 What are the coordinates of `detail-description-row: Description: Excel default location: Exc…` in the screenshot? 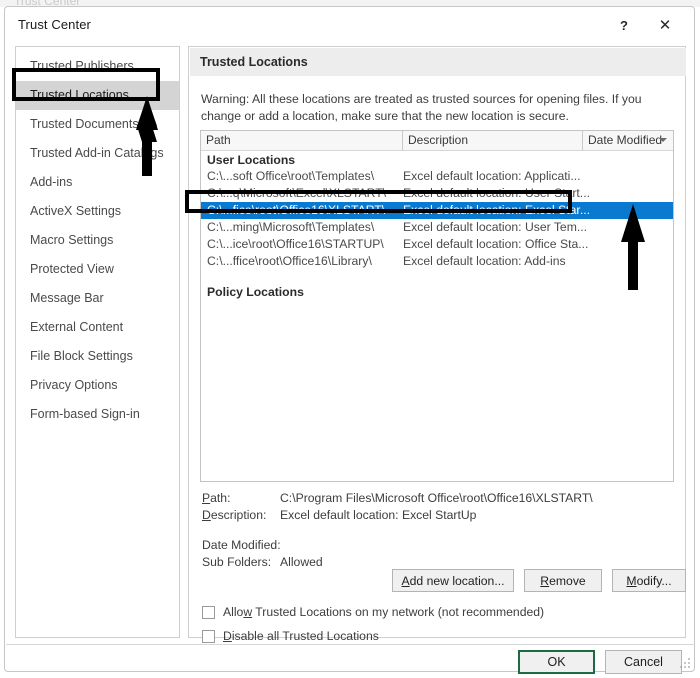 It's located at (437, 515).